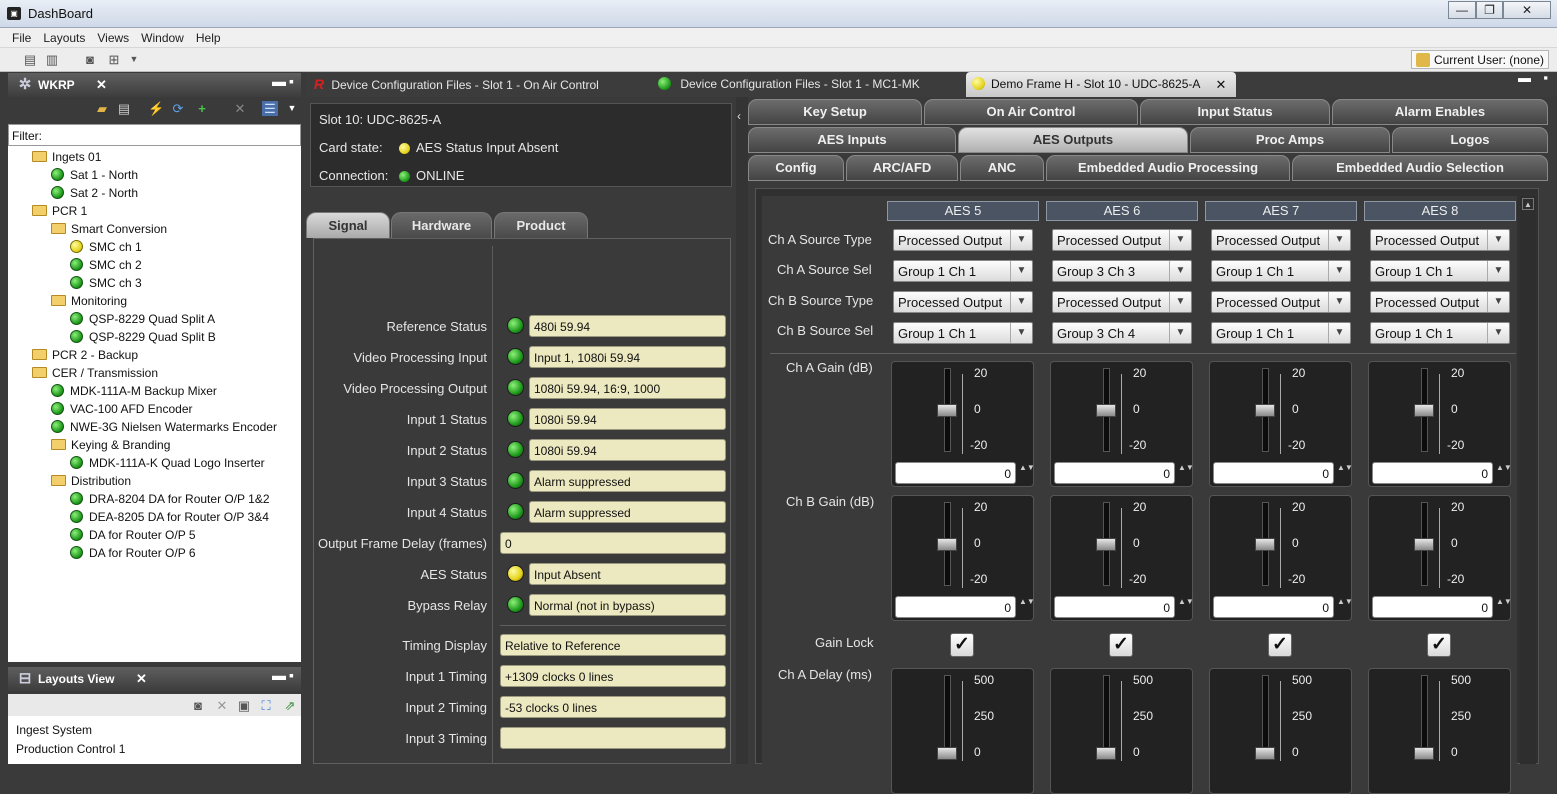 The height and width of the screenshot is (794, 1557). What do you see at coordinates (1528, 204) in the screenshot?
I see `scroll-up-icon: ▲` at bounding box center [1528, 204].